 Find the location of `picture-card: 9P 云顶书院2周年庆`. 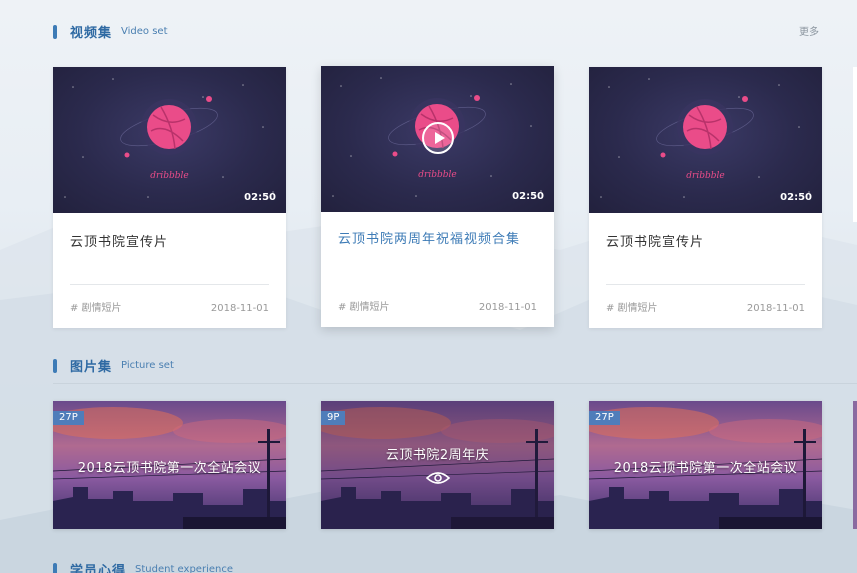

picture-card: 9P 云顶书院2周年庆 is located at coordinates (437, 465).